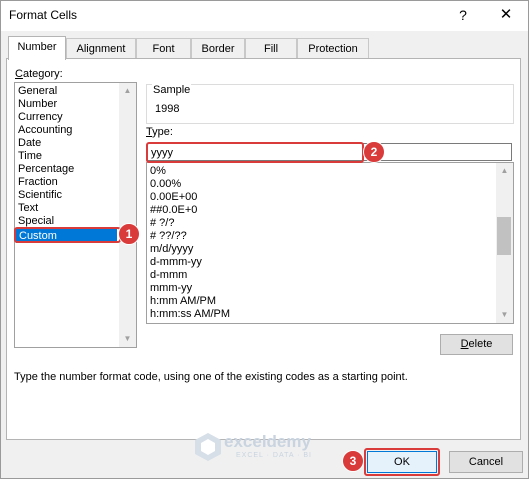 The height and width of the screenshot is (479, 529). I want to click on close-icon: ✕, so click(506, 15).